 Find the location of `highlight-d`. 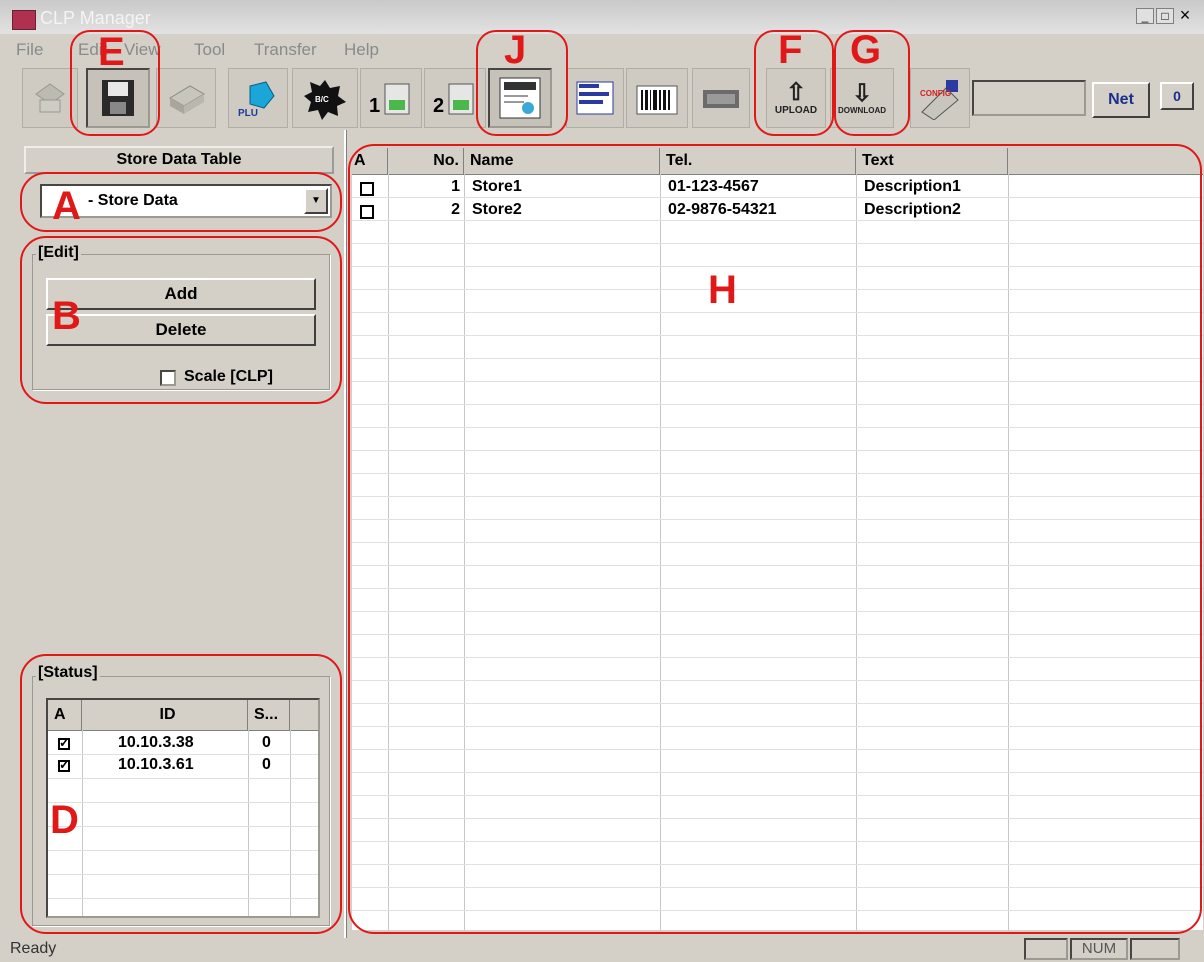

highlight-d is located at coordinates (181, 794).